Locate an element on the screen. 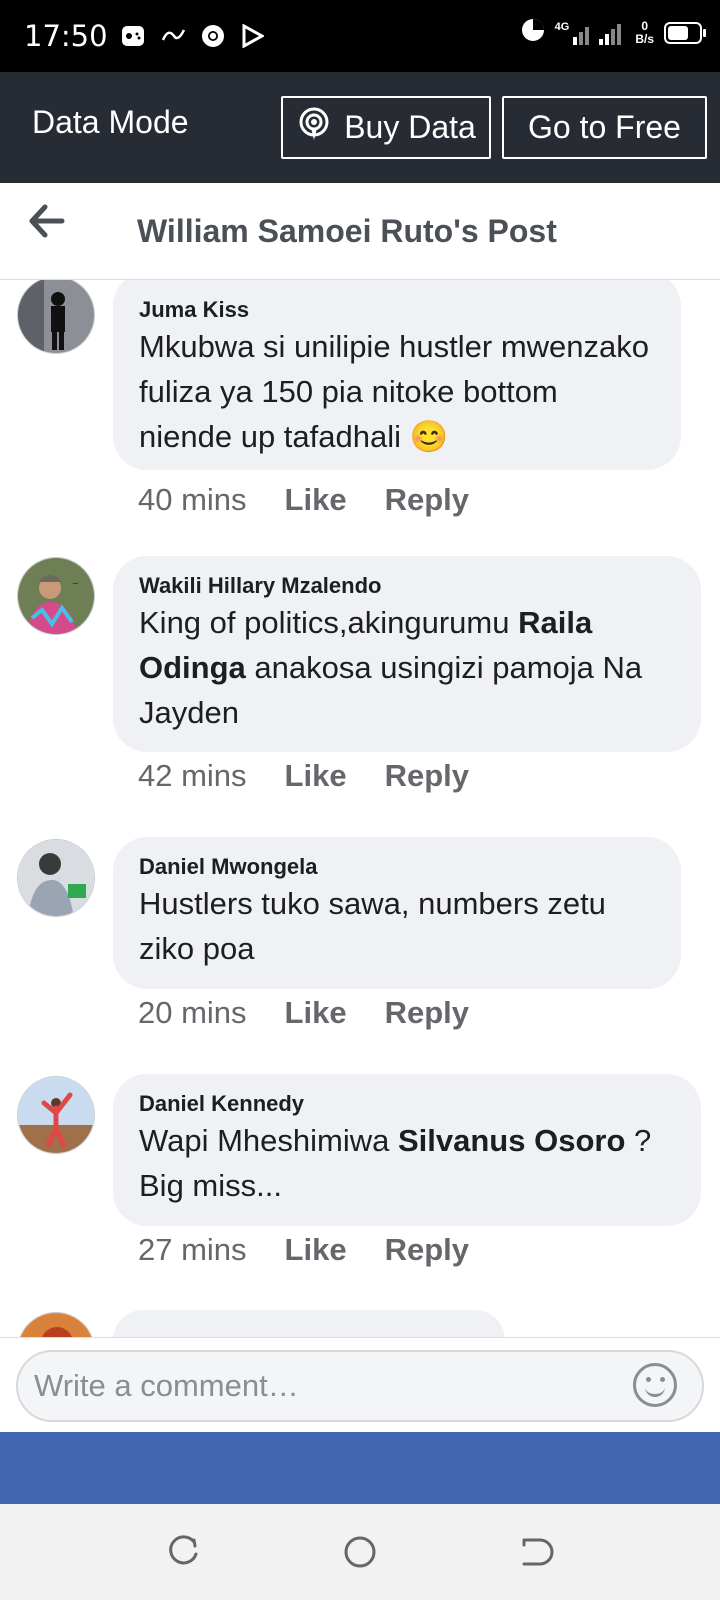  status-time: 17:50 is located at coordinates (66, 36).